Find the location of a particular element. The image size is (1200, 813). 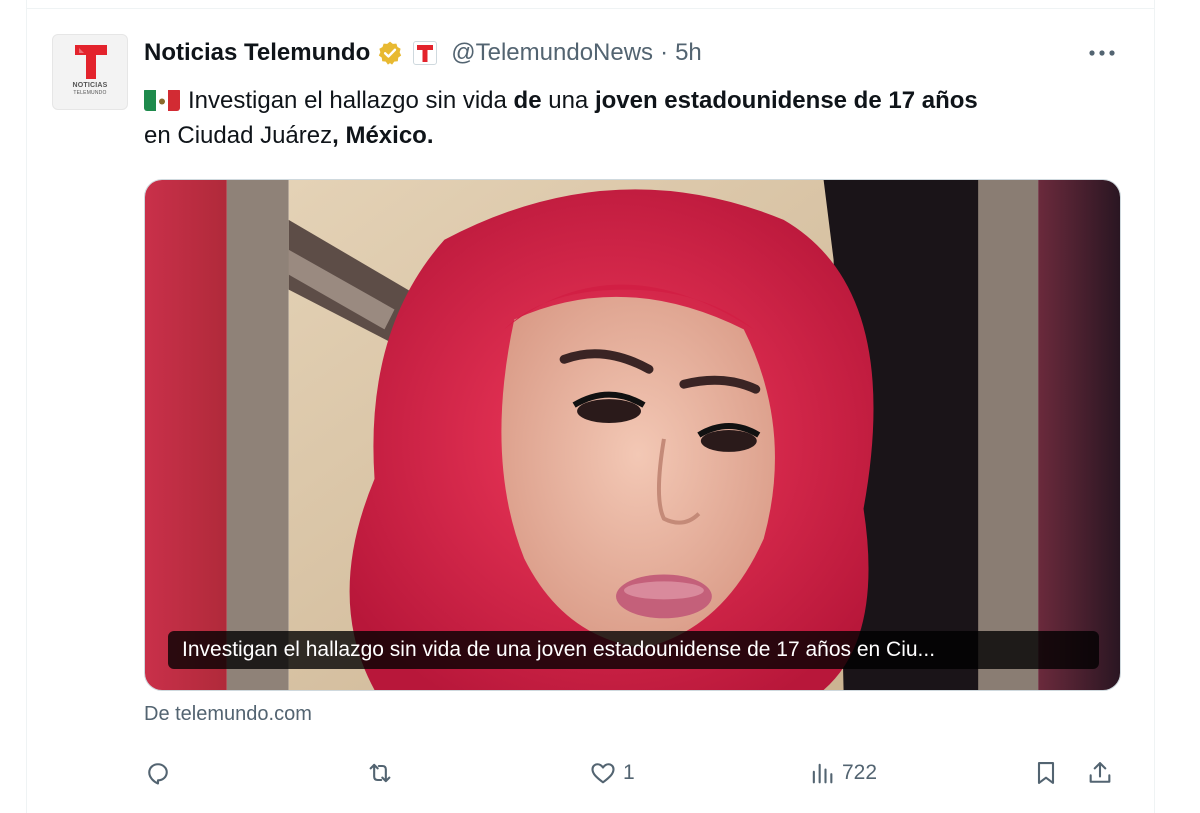

mexico-flag-icon is located at coordinates (162, 99).